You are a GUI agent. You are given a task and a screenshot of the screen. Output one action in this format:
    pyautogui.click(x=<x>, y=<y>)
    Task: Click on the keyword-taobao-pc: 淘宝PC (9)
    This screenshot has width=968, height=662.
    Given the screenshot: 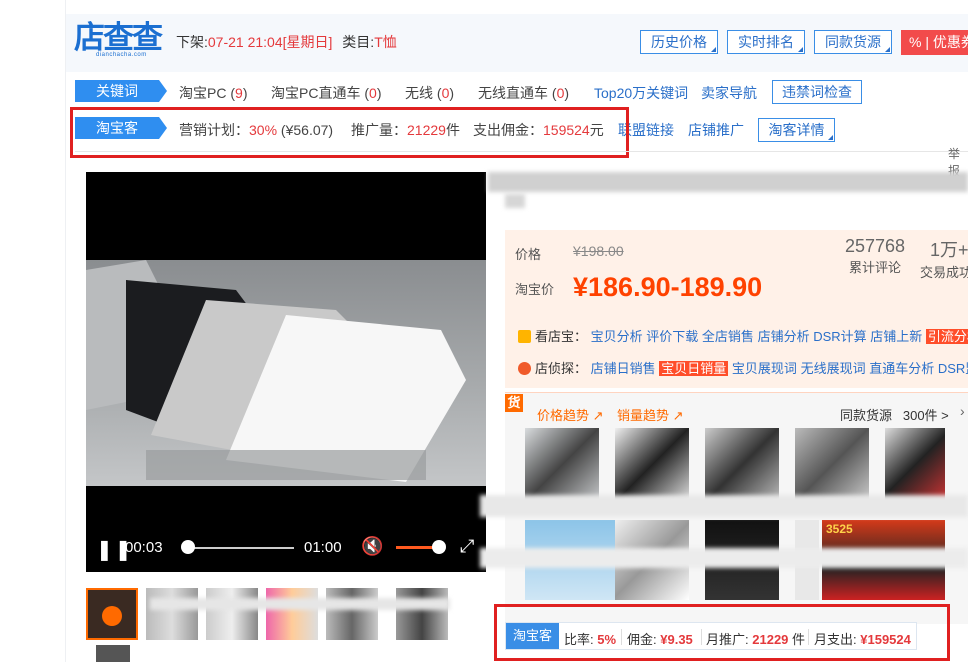 What is the action you would take?
    pyautogui.click(x=213, y=93)
    